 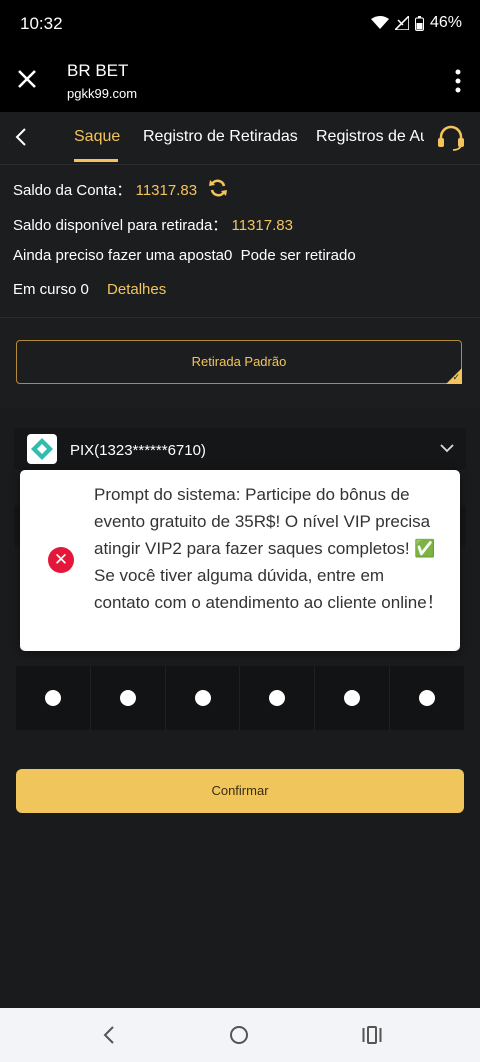 I want to click on chevron-down-icon, so click(x=447, y=448).